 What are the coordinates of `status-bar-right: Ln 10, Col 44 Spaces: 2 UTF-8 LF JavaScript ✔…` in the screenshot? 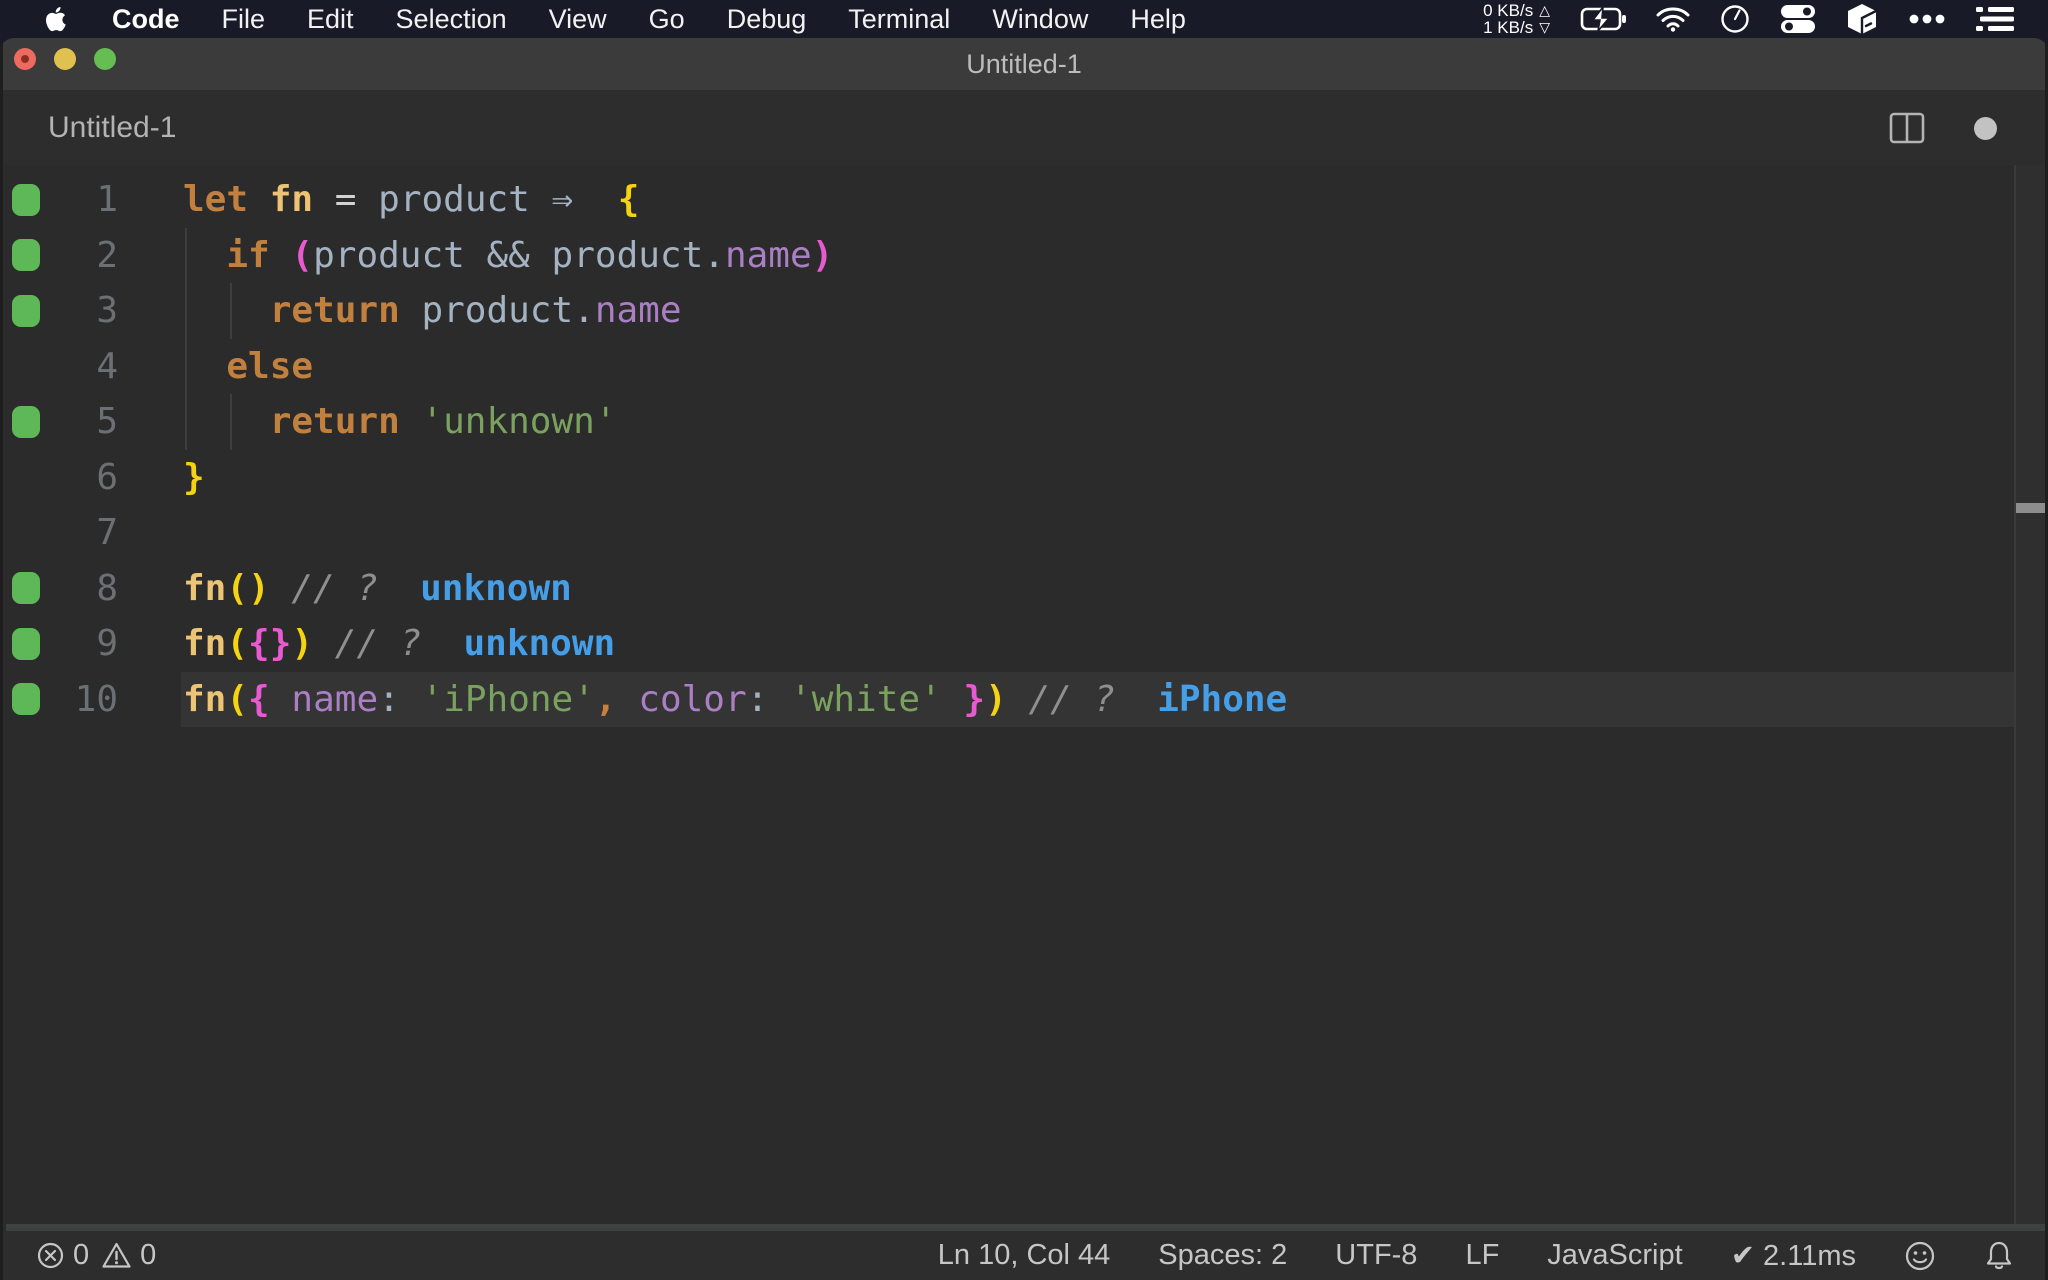 It's located at (1493, 1255).